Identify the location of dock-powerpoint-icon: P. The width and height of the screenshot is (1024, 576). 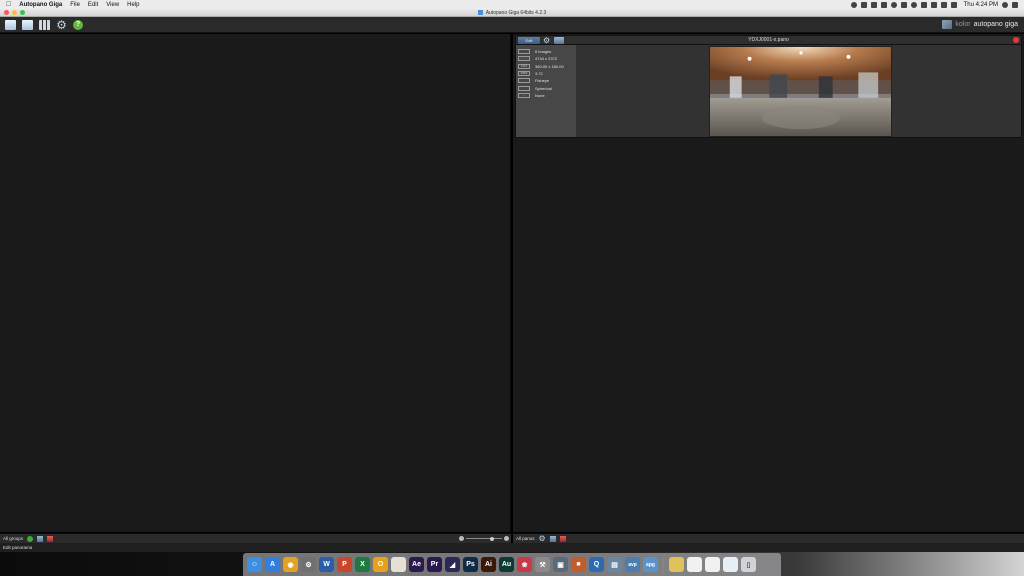
(344, 564).